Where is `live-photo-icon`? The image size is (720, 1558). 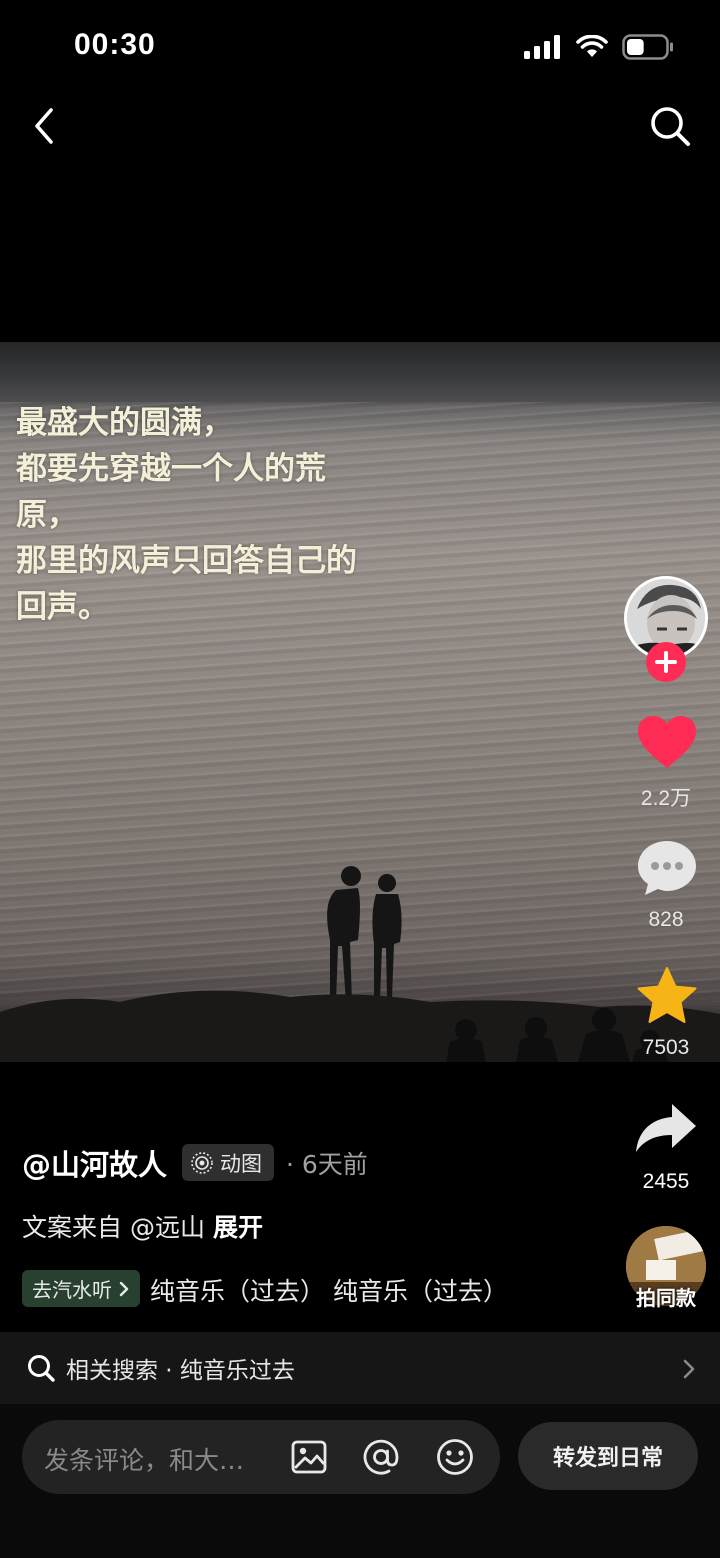 live-photo-icon is located at coordinates (202, 1162).